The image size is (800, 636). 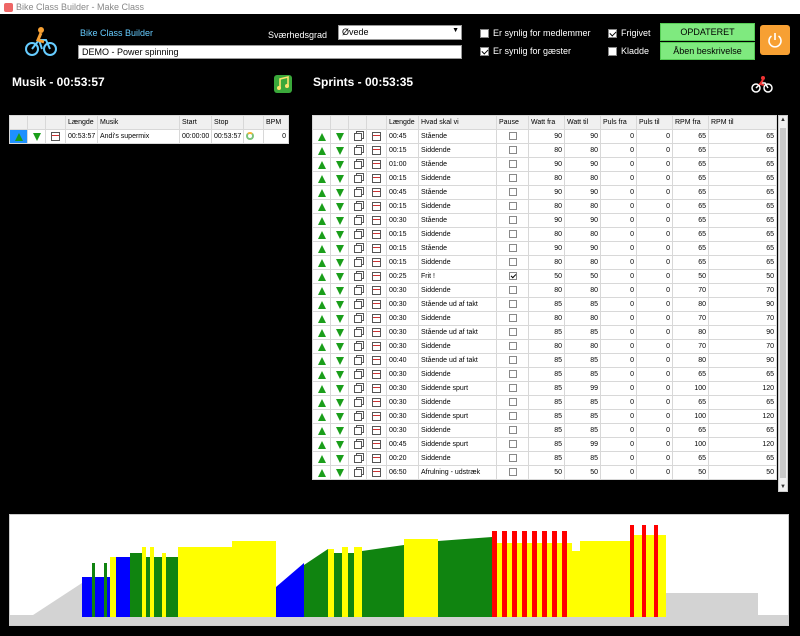 What do you see at coordinates (544, 430) in the screenshot?
I see `table-row: 00:30 Siddende 85 85 0 0 65 65` at bounding box center [544, 430].